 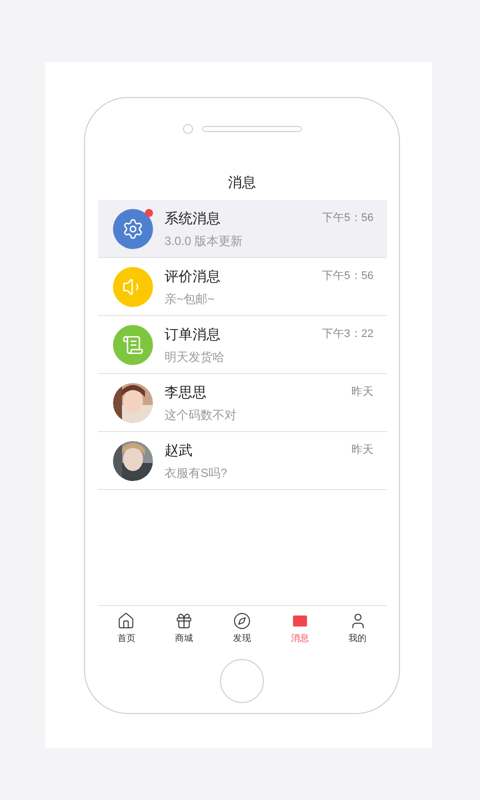 I want to click on sender-name: 评价消息, so click(x=192, y=276).